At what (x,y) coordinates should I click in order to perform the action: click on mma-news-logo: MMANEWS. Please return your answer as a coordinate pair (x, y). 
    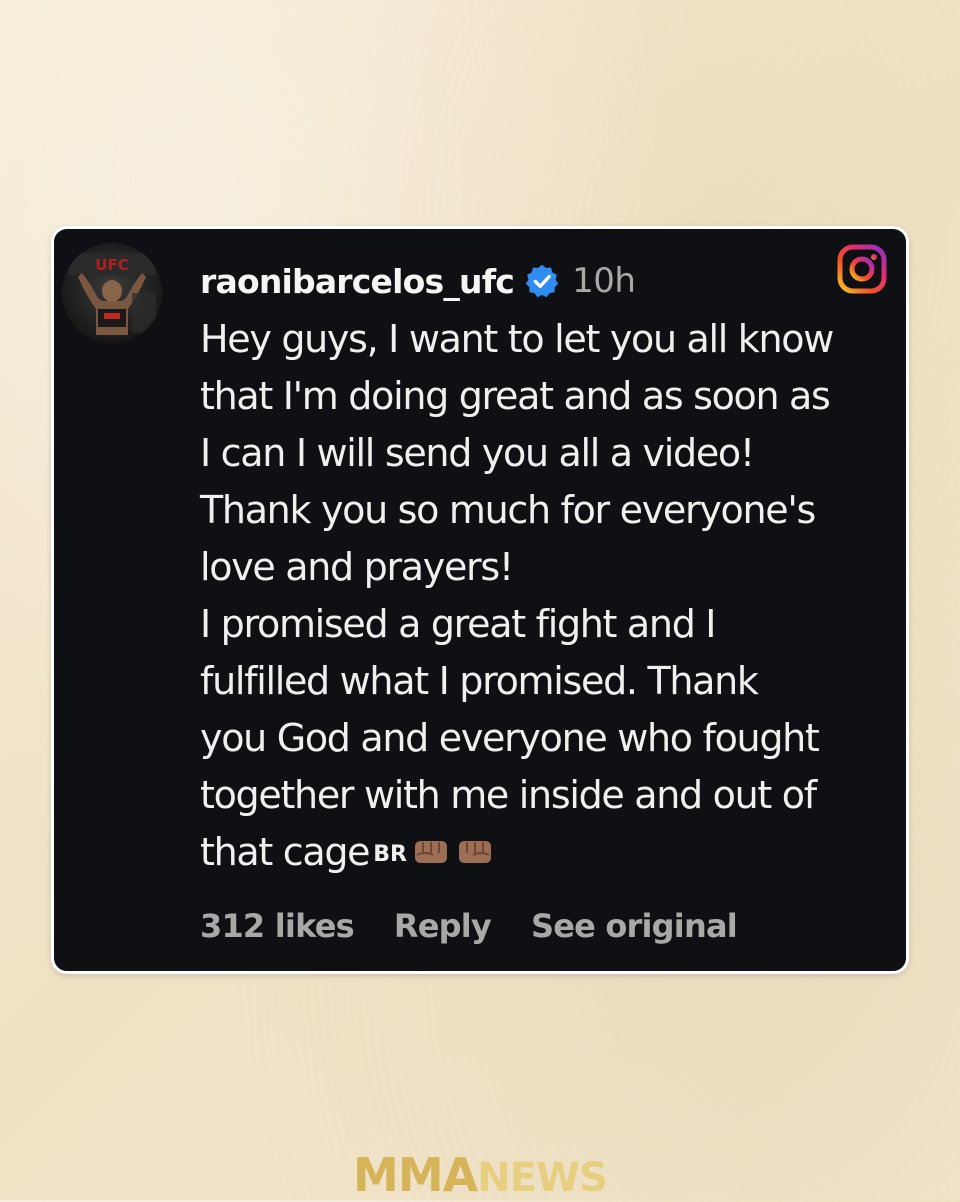
    Looking at the image, I should click on (480, 1175).